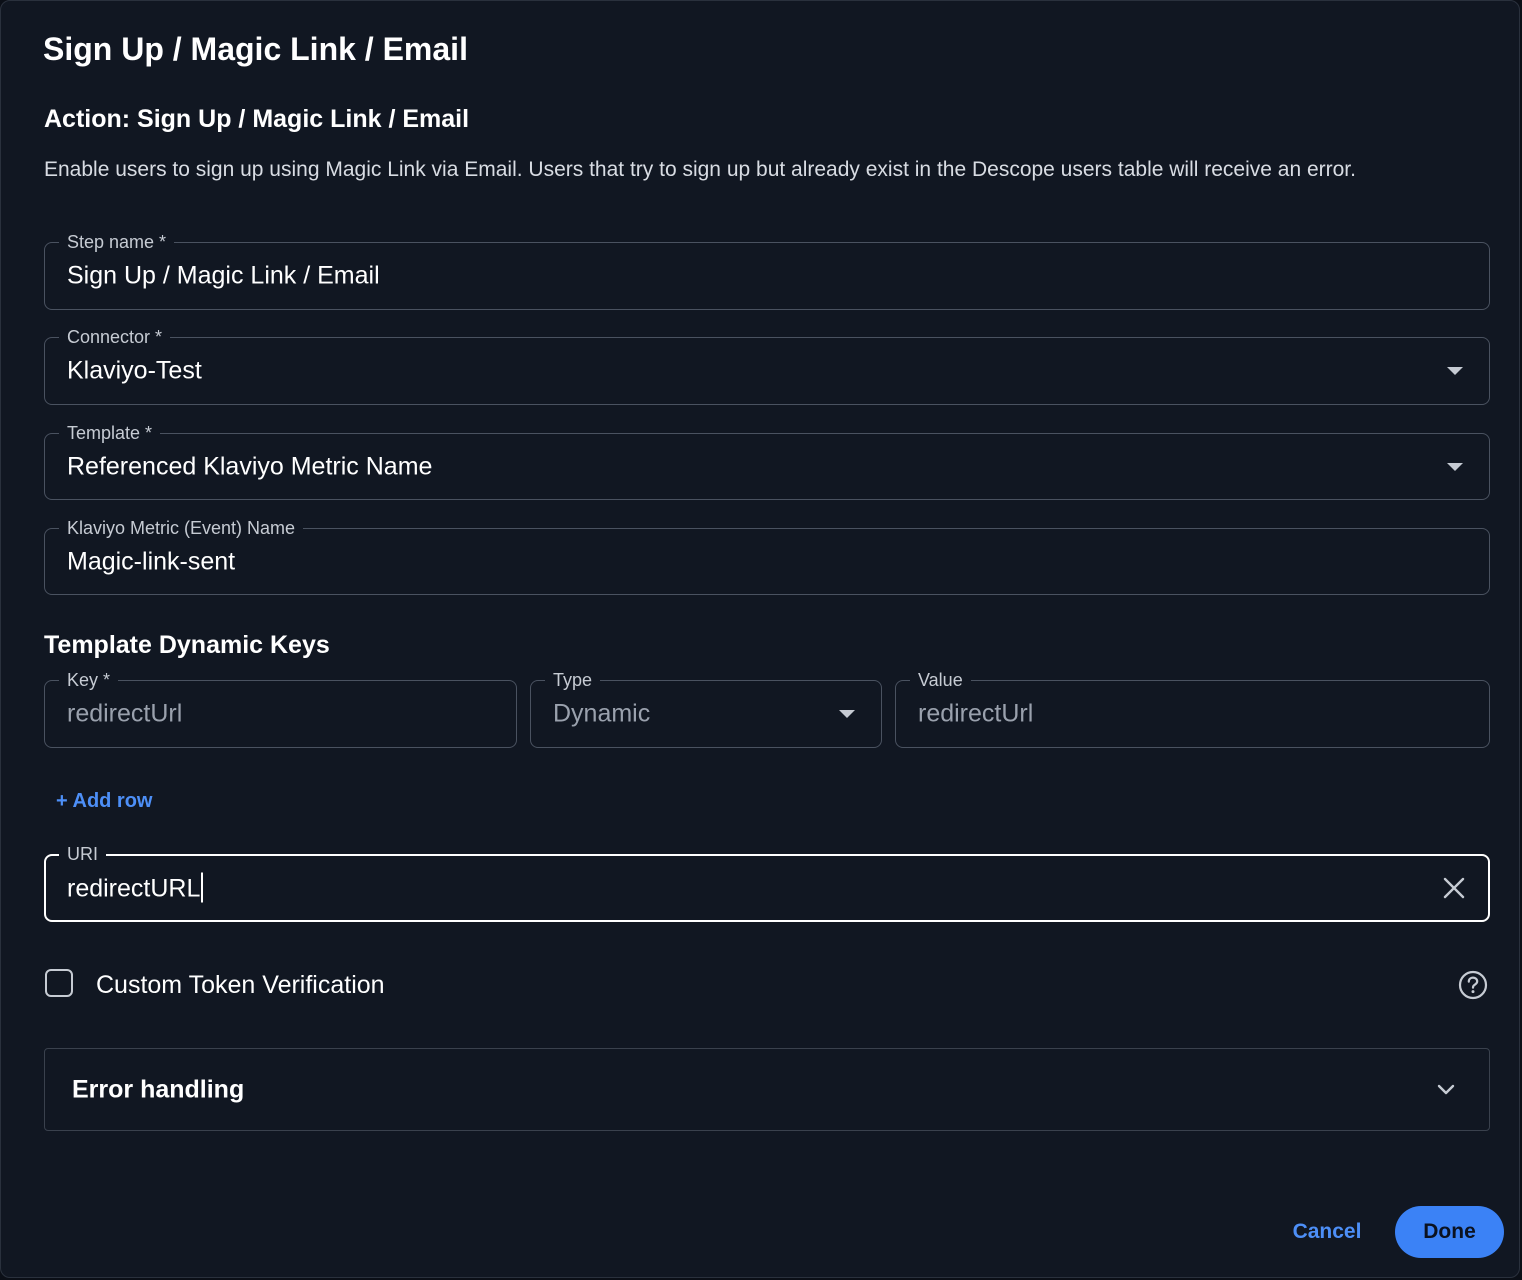  What do you see at coordinates (110, 433) in the screenshot?
I see `template-label: Template *` at bounding box center [110, 433].